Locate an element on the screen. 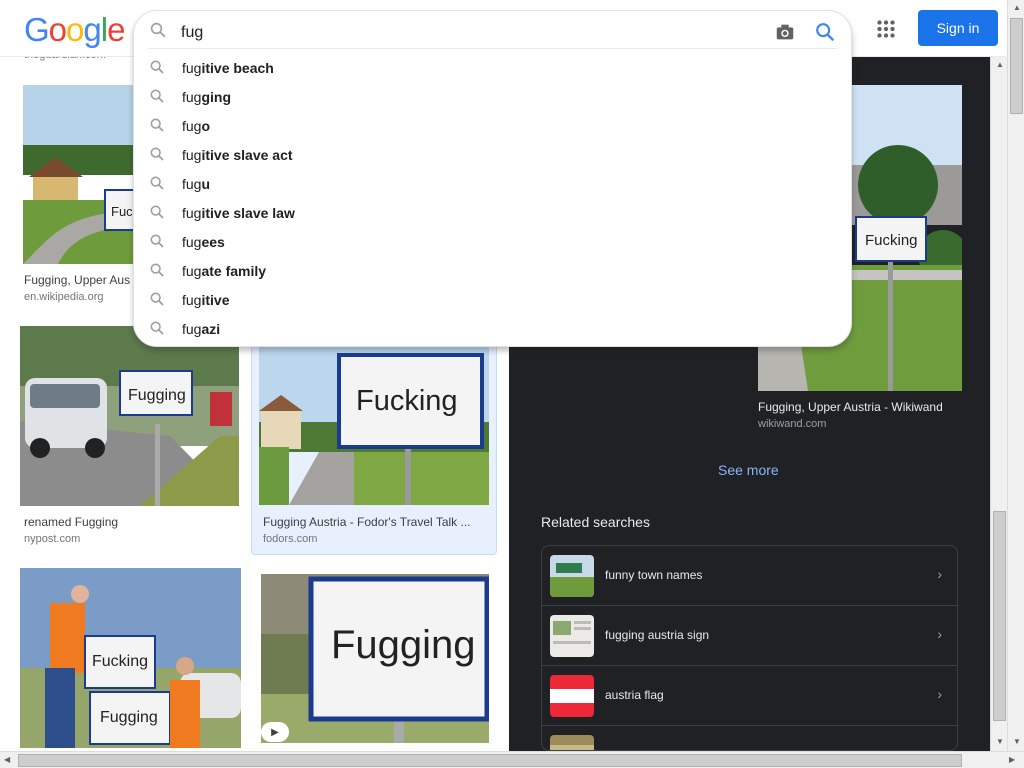 The width and height of the screenshot is (1024, 768). divider is located at coordinates (492, 48).